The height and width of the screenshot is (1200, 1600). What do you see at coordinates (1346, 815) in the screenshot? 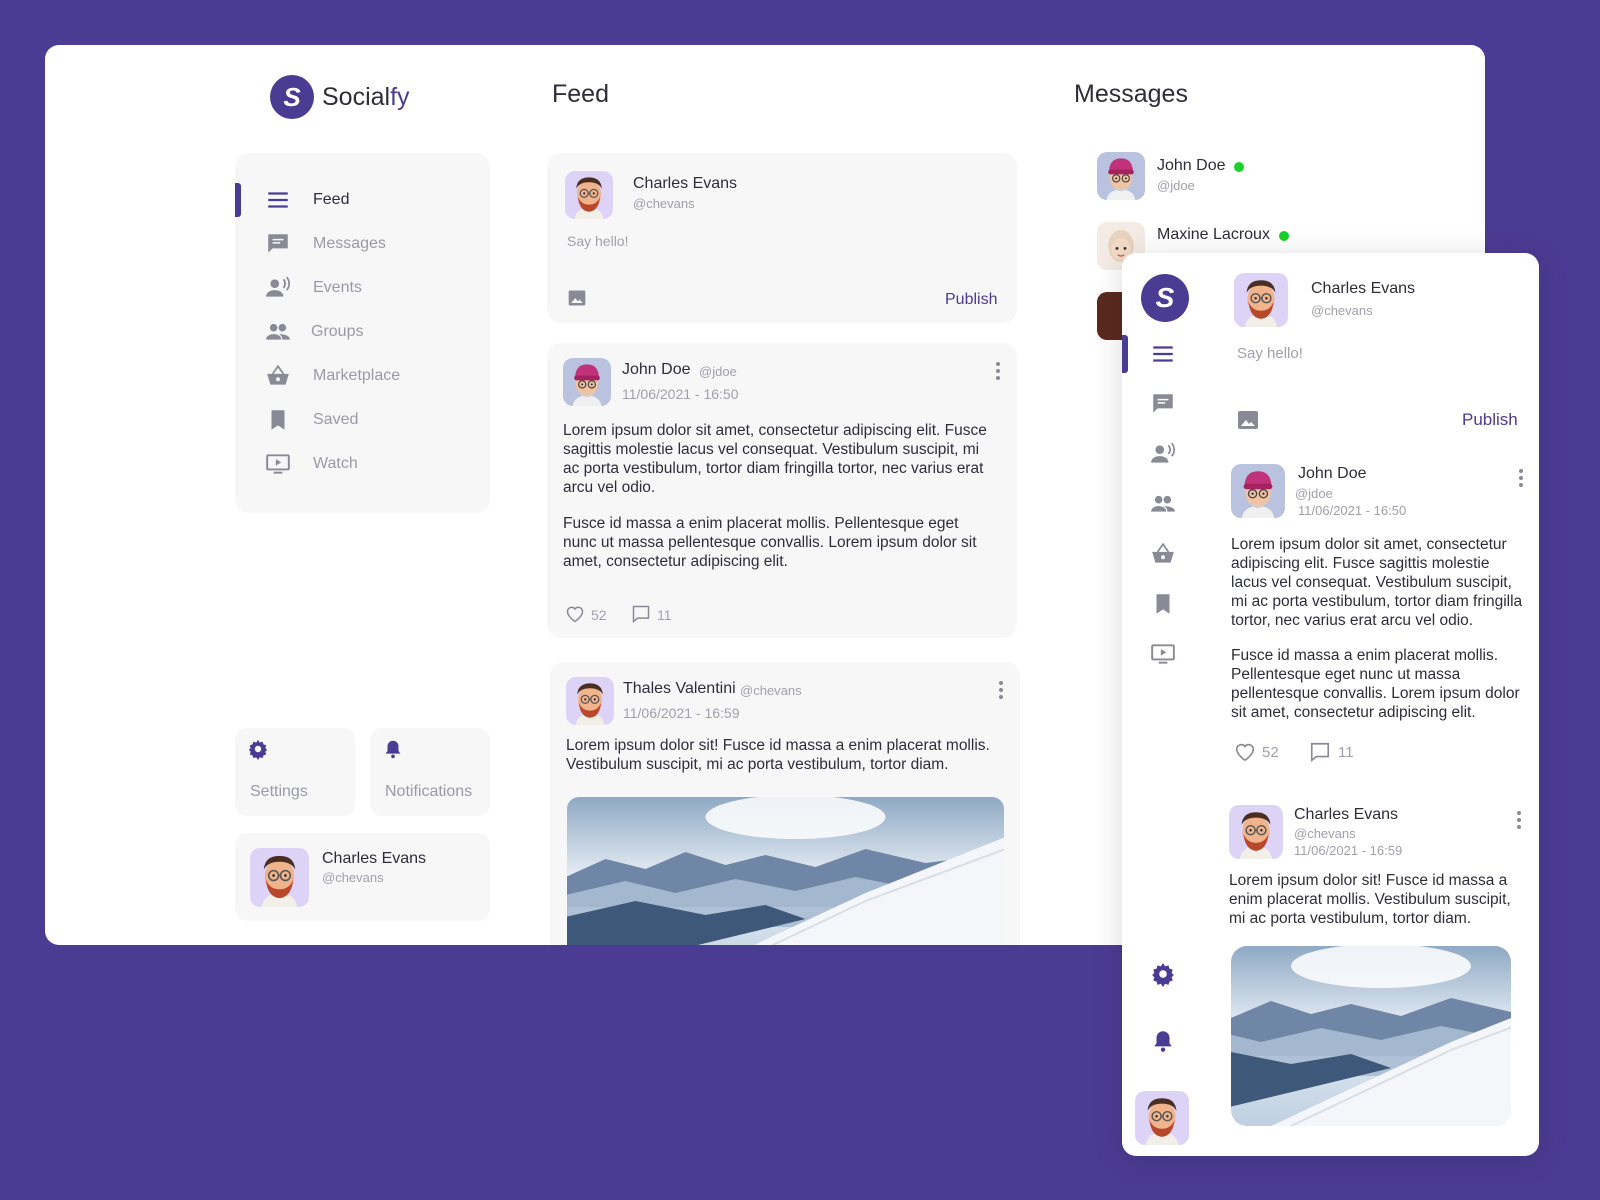
I see `post-author: Charles Evans` at bounding box center [1346, 815].